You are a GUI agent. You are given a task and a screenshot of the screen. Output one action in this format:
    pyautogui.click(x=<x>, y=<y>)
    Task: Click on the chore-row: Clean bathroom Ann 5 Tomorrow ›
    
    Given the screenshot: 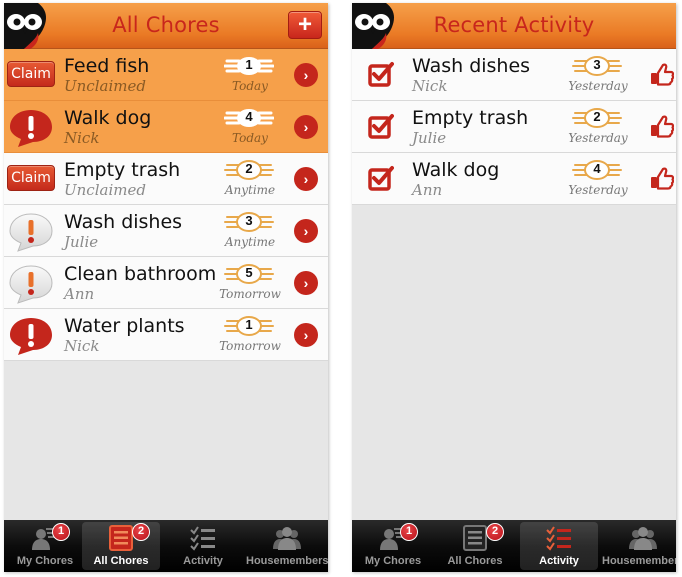 What is the action you would take?
    pyautogui.click(x=166, y=283)
    